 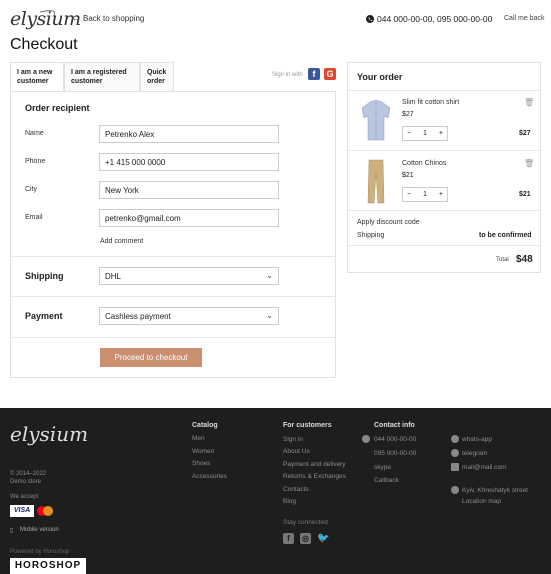 I want to click on email-field: petrenko@gmail.com, so click(x=189, y=218).